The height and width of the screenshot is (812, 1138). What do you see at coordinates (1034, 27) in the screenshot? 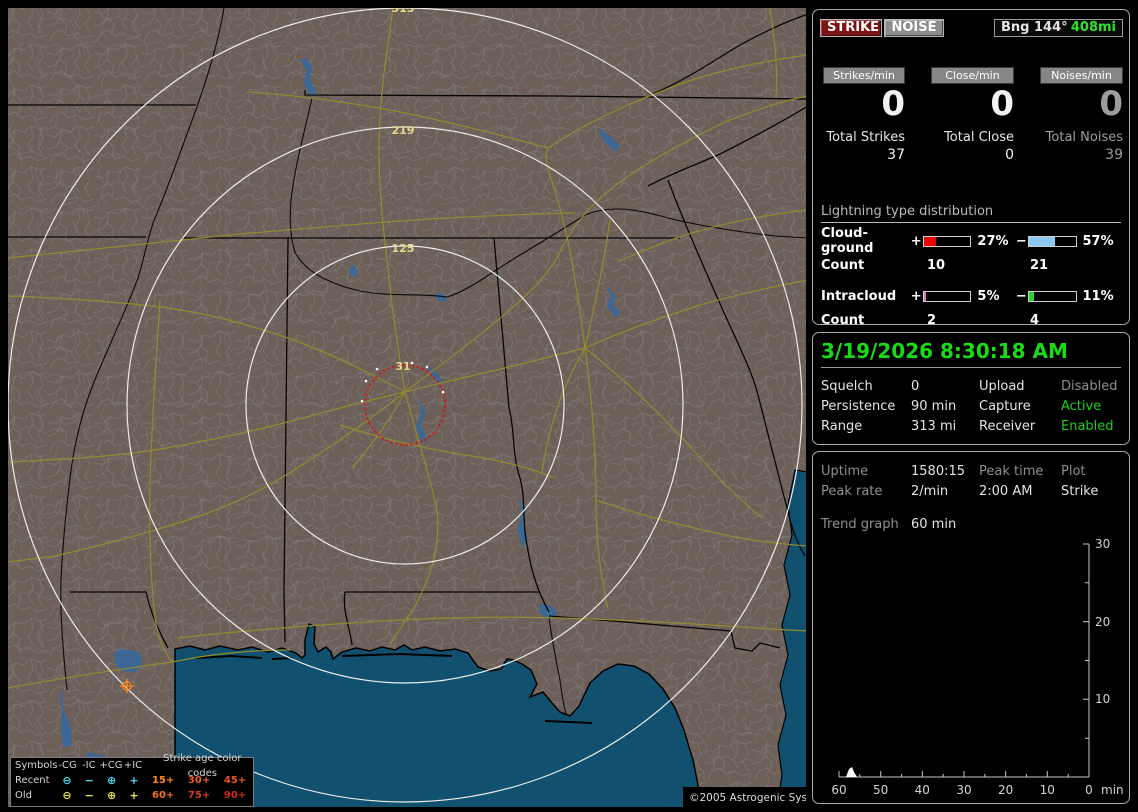
I see `bearing-value: Bng 144°` at bounding box center [1034, 27].